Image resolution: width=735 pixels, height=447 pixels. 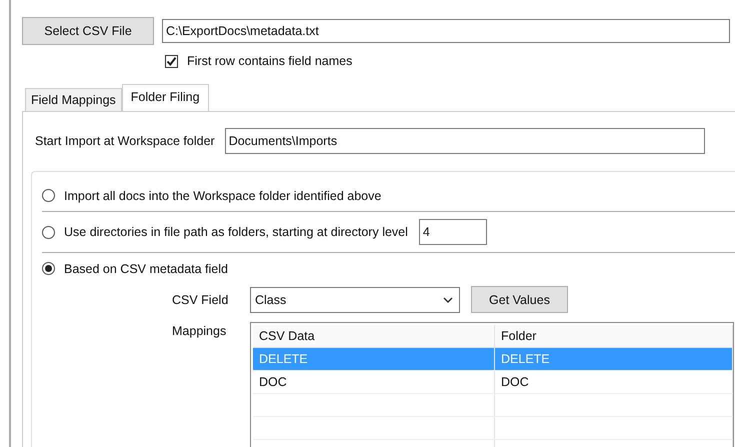 I want to click on checkbox, so click(x=171, y=61).